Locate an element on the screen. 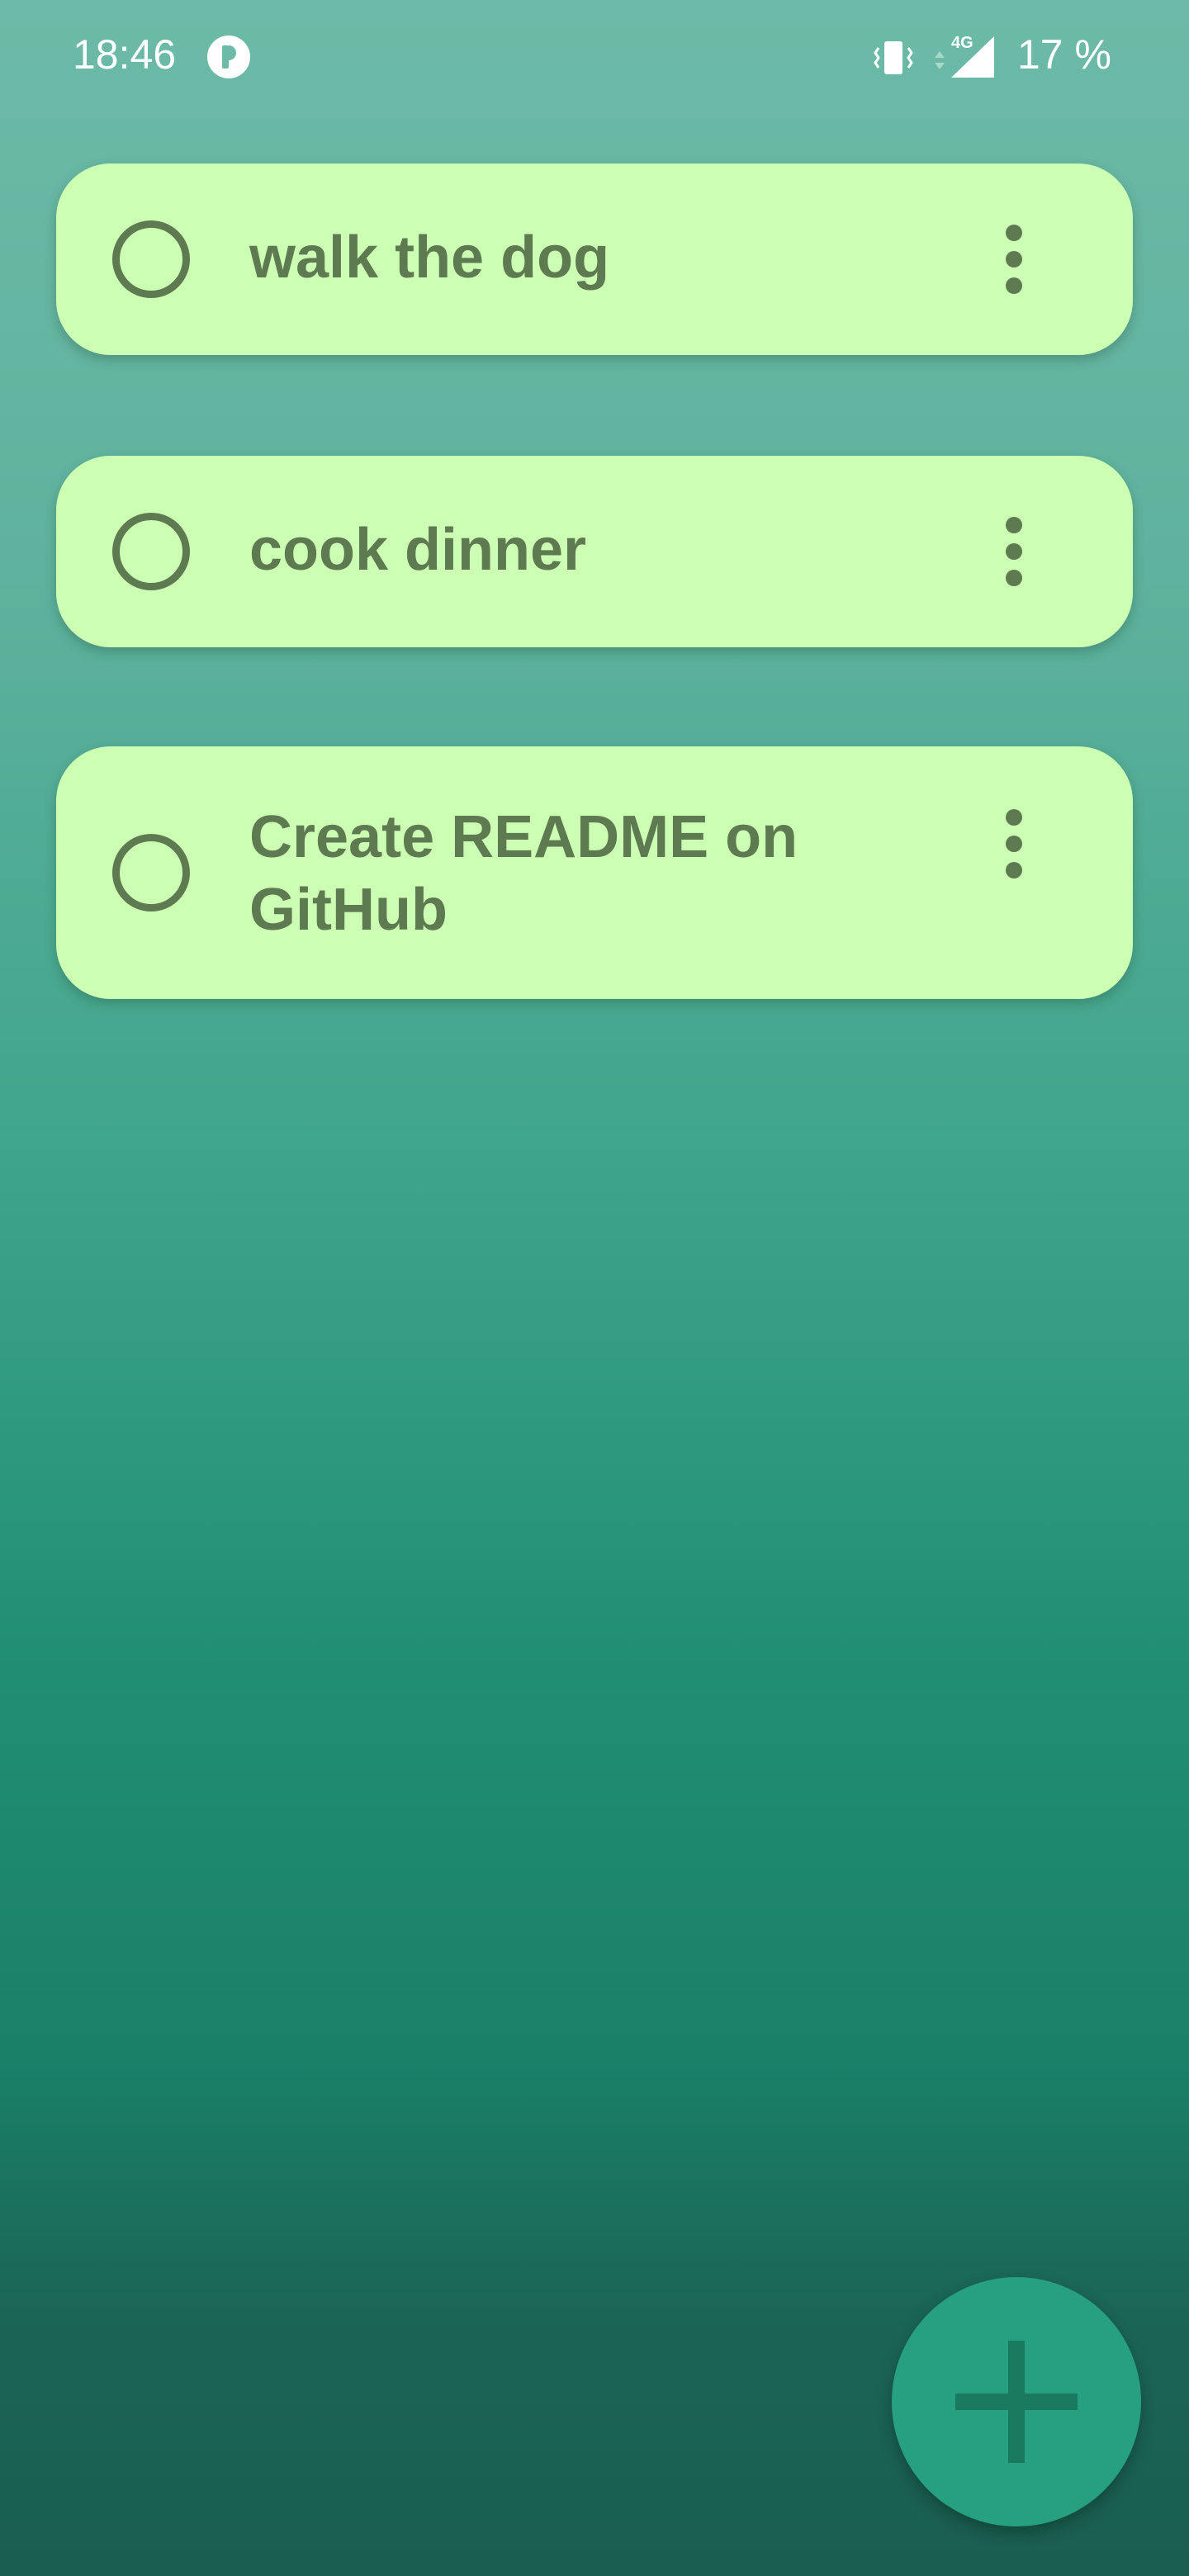 This screenshot has width=1189, height=2576. task-card: Create README on GitHub is located at coordinates (594, 872).